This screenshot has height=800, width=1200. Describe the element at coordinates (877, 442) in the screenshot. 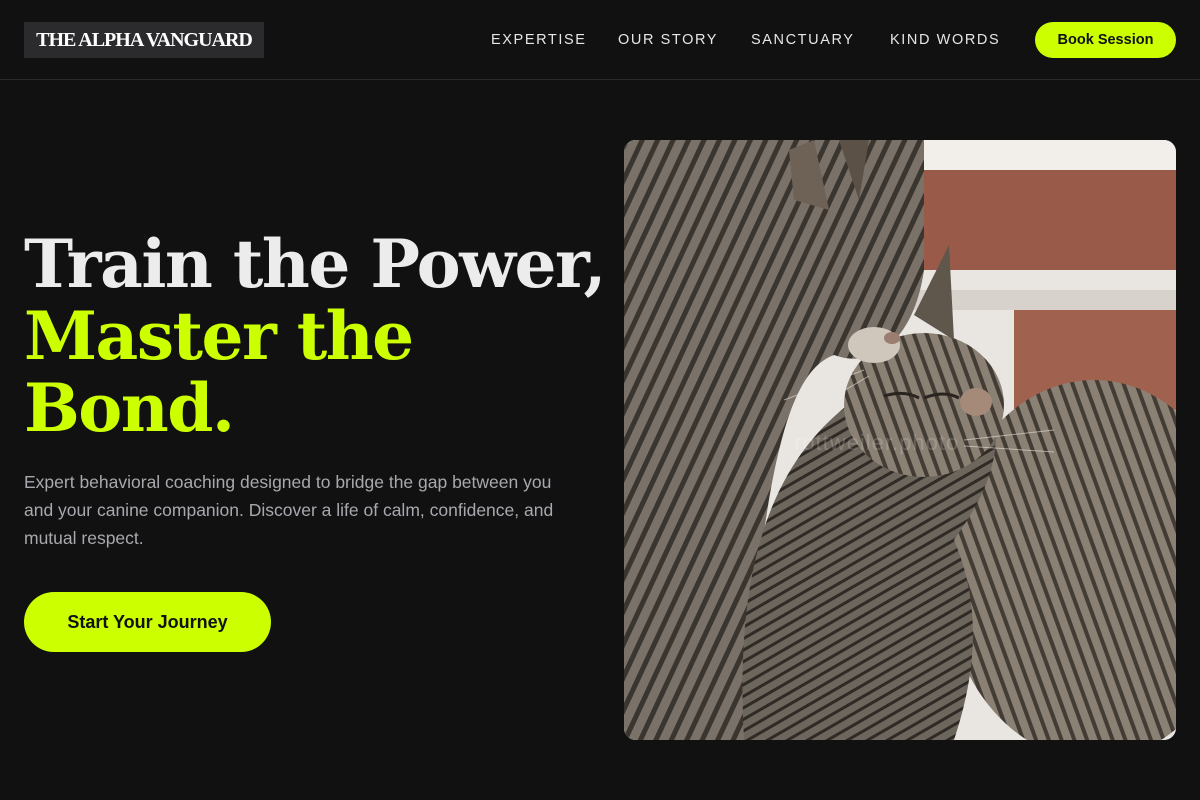

I see `image-watermark: rottweiler.photo` at that location.